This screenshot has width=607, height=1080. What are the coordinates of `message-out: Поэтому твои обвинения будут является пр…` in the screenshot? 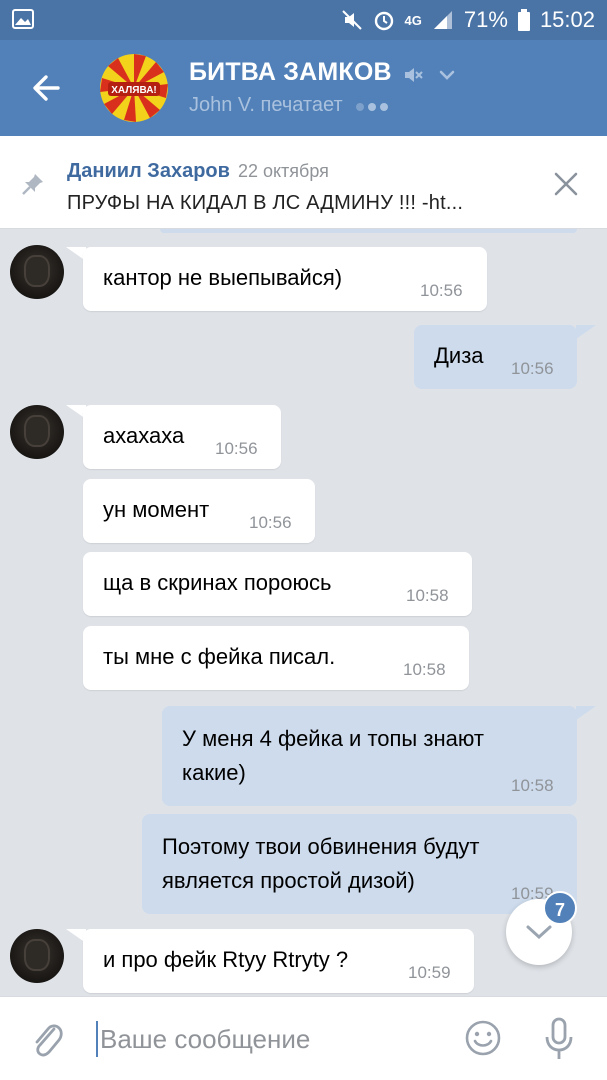 It's located at (359, 864).